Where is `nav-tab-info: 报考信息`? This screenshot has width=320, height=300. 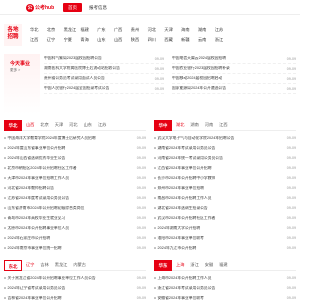 nav-tab-info: 报考信息 is located at coordinates (98, 7).